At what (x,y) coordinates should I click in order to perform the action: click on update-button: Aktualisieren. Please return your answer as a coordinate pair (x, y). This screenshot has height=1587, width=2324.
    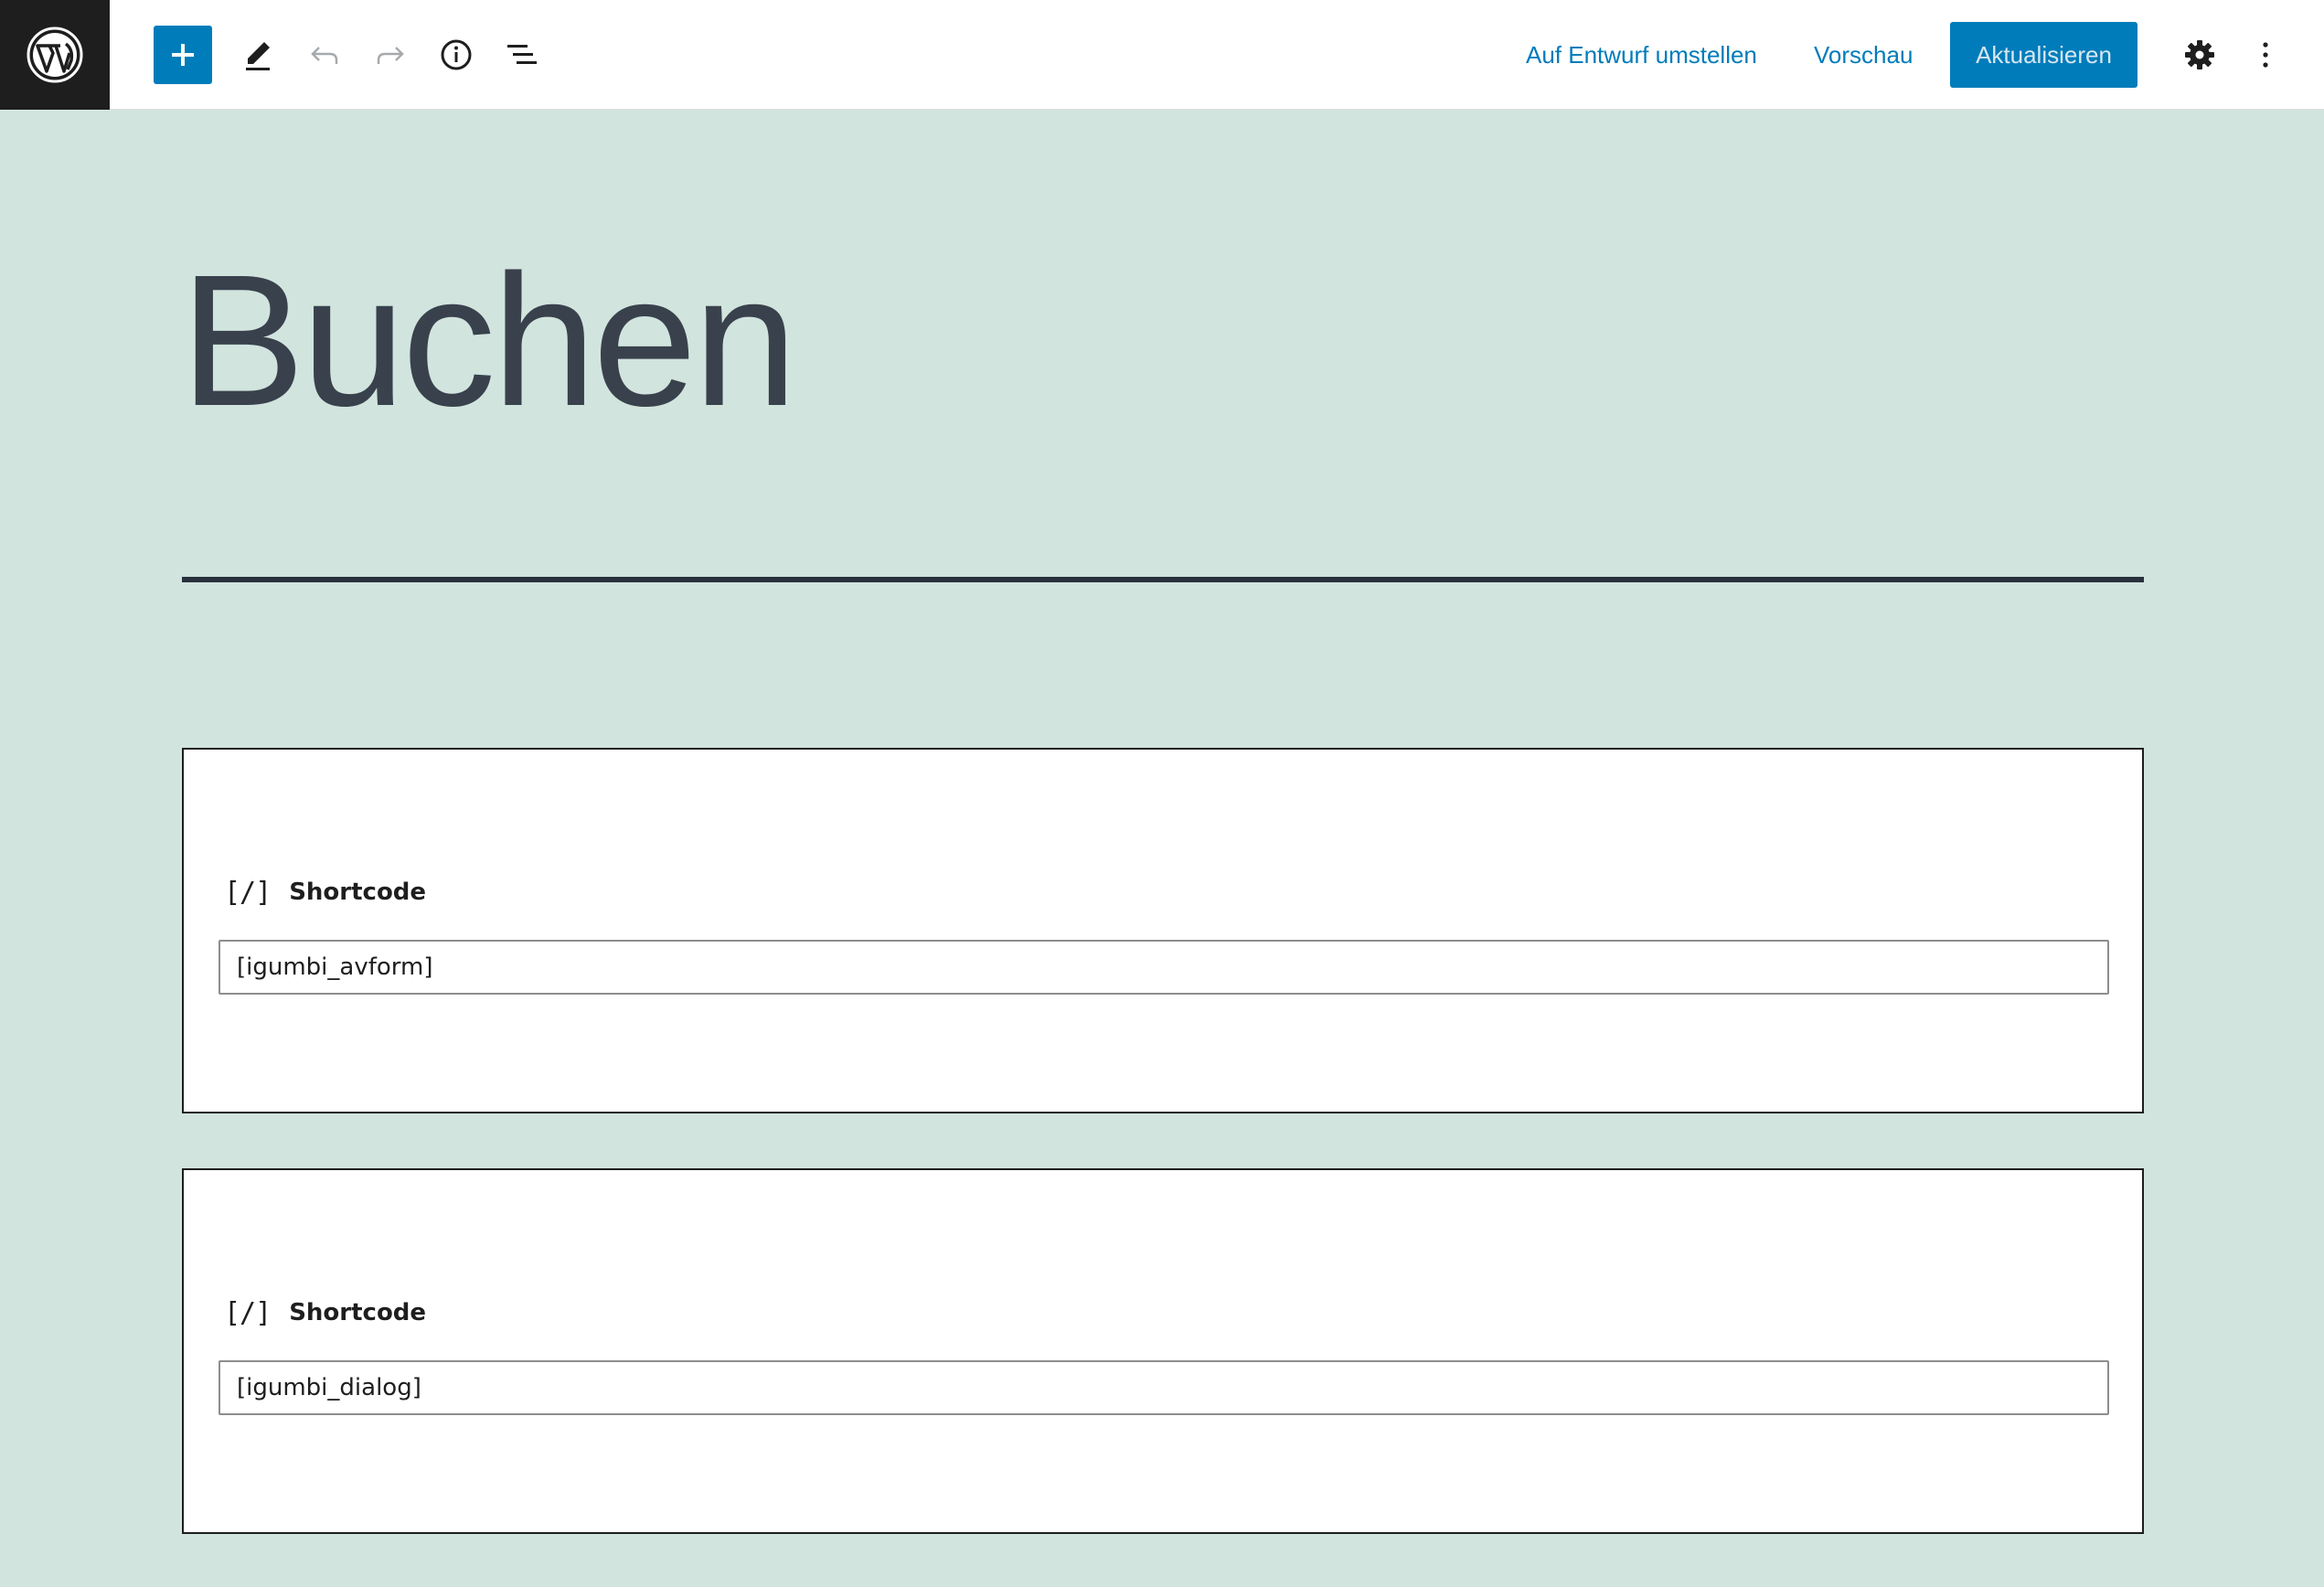
    Looking at the image, I should click on (2043, 55).